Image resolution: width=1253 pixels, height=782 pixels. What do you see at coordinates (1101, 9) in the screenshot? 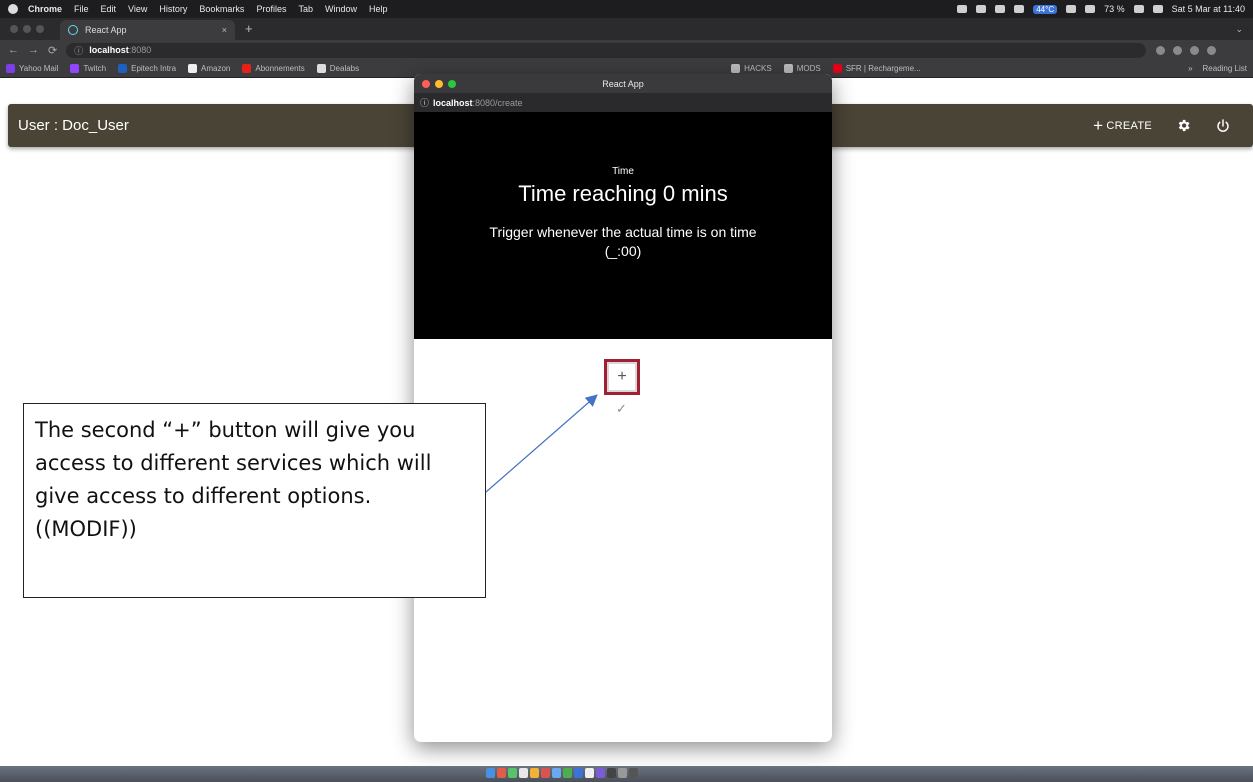
I see `menubar-status-area: 44°C 73 % Sat 5 Mar at 11:40` at bounding box center [1101, 9].